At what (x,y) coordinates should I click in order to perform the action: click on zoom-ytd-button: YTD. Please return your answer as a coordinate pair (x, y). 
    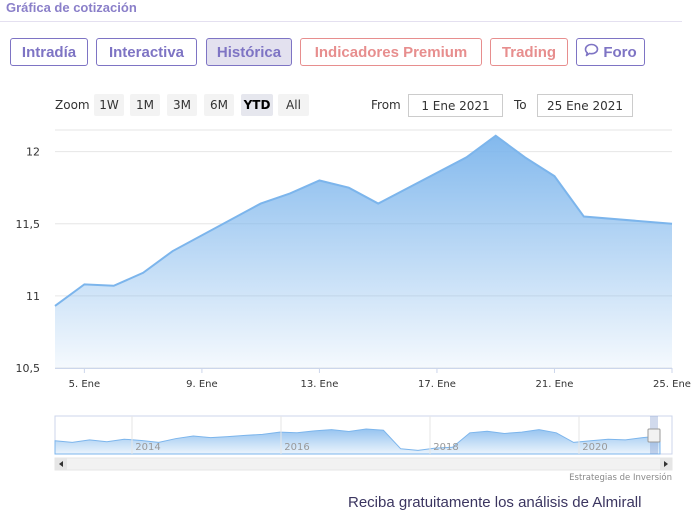
    Looking at the image, I should click on (257, 105).